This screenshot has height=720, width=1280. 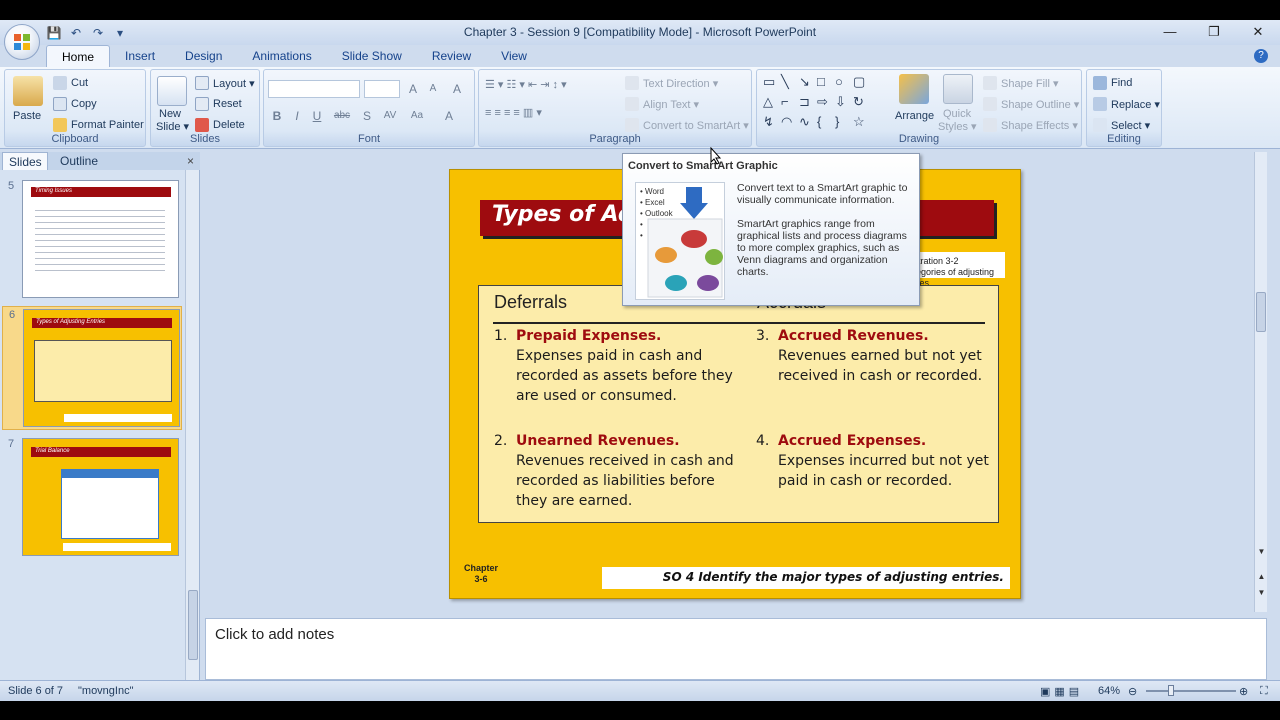 I want to click on tab-design: Design, so click(x=203, y=56).